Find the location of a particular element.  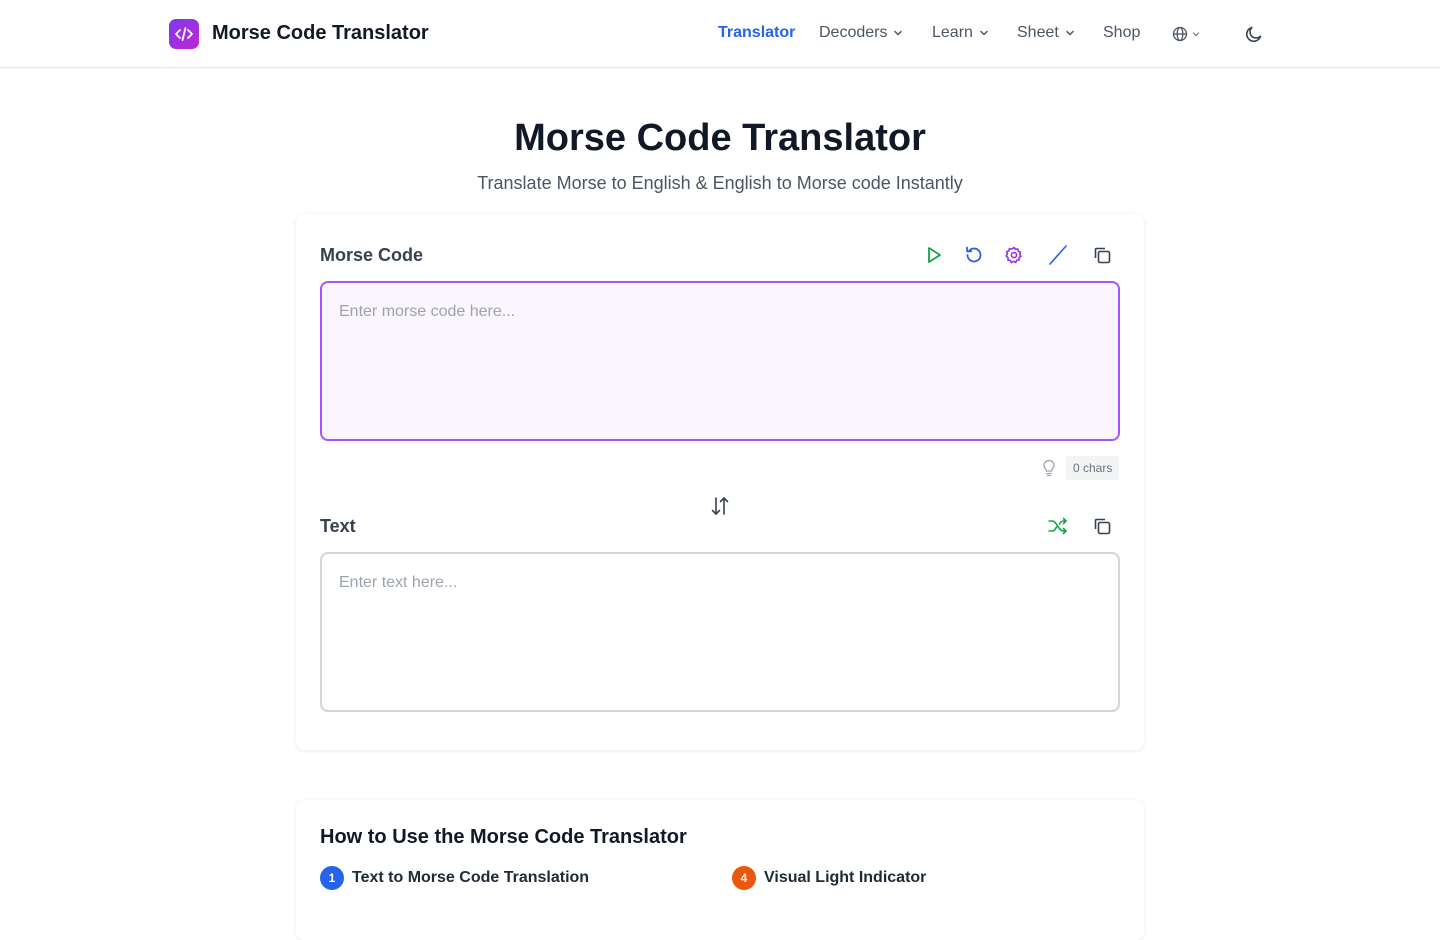

howto-step: 4 Visual Light Indicator is located at coordinates (829, 878).